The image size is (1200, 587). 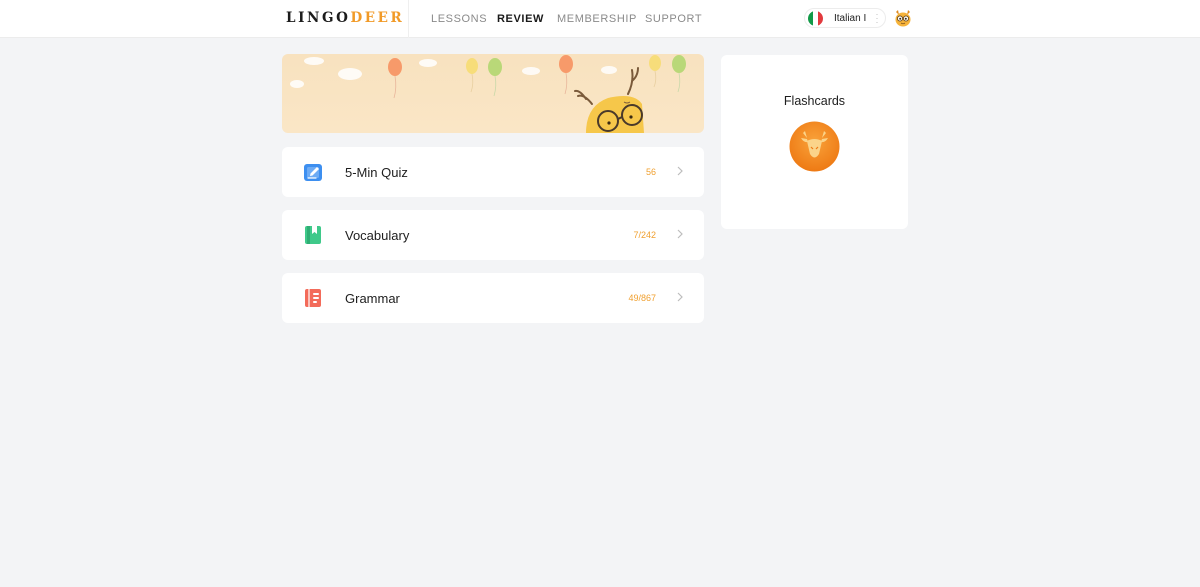 What do you see at coordinates (372, 298) in the screenshot?
I see `grammar-label: Grammar` at bounding box center [372, 298].